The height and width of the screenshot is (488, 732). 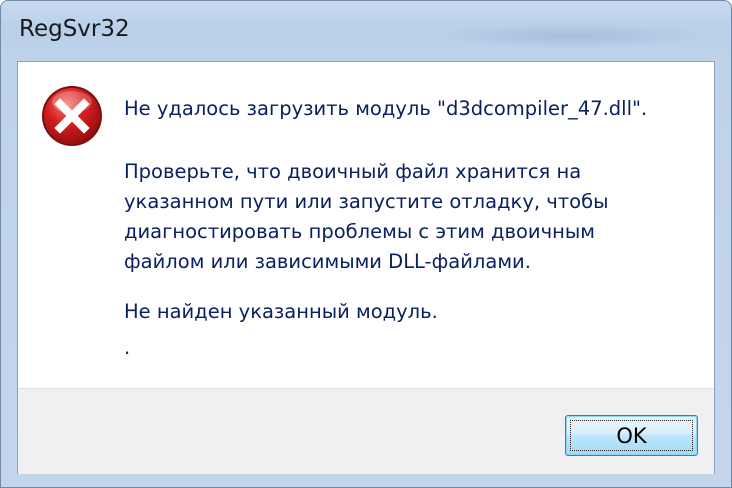 What do you see at coordinates (327, 261) in the screenshot?
I see `message-line: файлом или зависимыми DLL-файлами.` at bounding box center [327, 261].